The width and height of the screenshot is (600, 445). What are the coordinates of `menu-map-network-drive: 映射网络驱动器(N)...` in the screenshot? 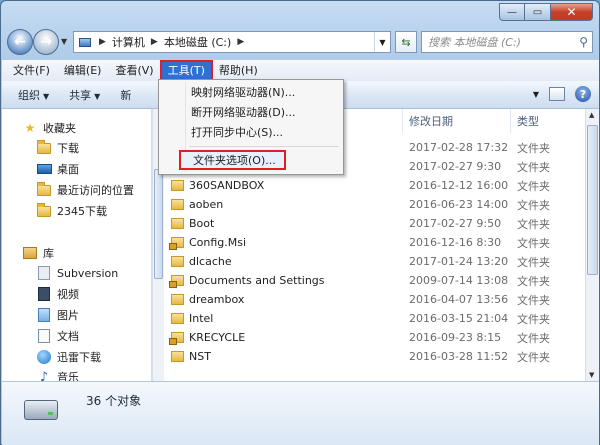 It's located at (243, 93).